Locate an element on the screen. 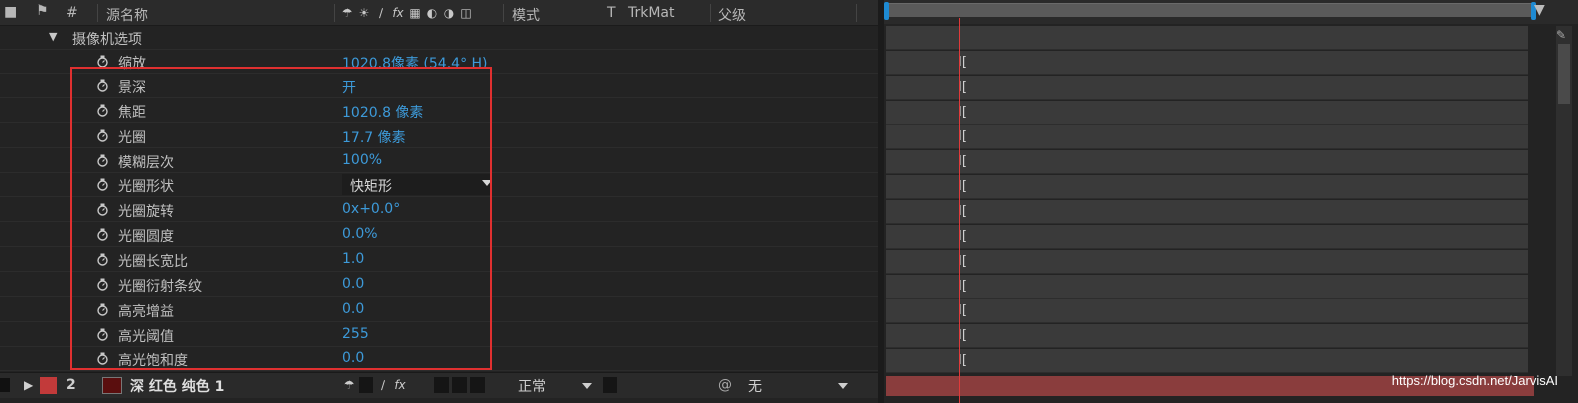 The height and width of the screenshot is (403, 1578). layer-switches-extra is located at coordinates (459, 385).